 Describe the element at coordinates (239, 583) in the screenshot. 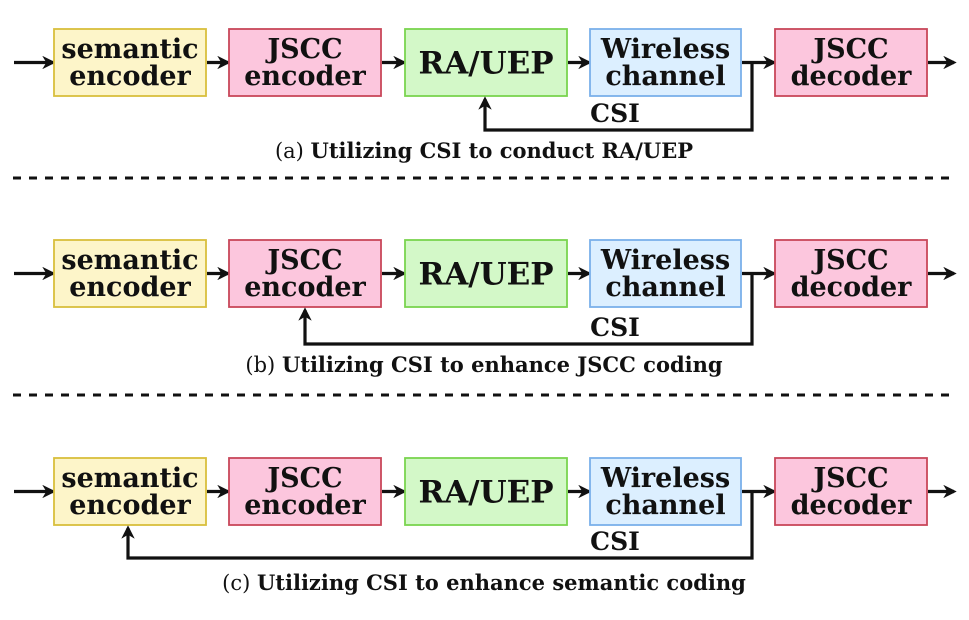

I see `caption-label: (c)` at that location.